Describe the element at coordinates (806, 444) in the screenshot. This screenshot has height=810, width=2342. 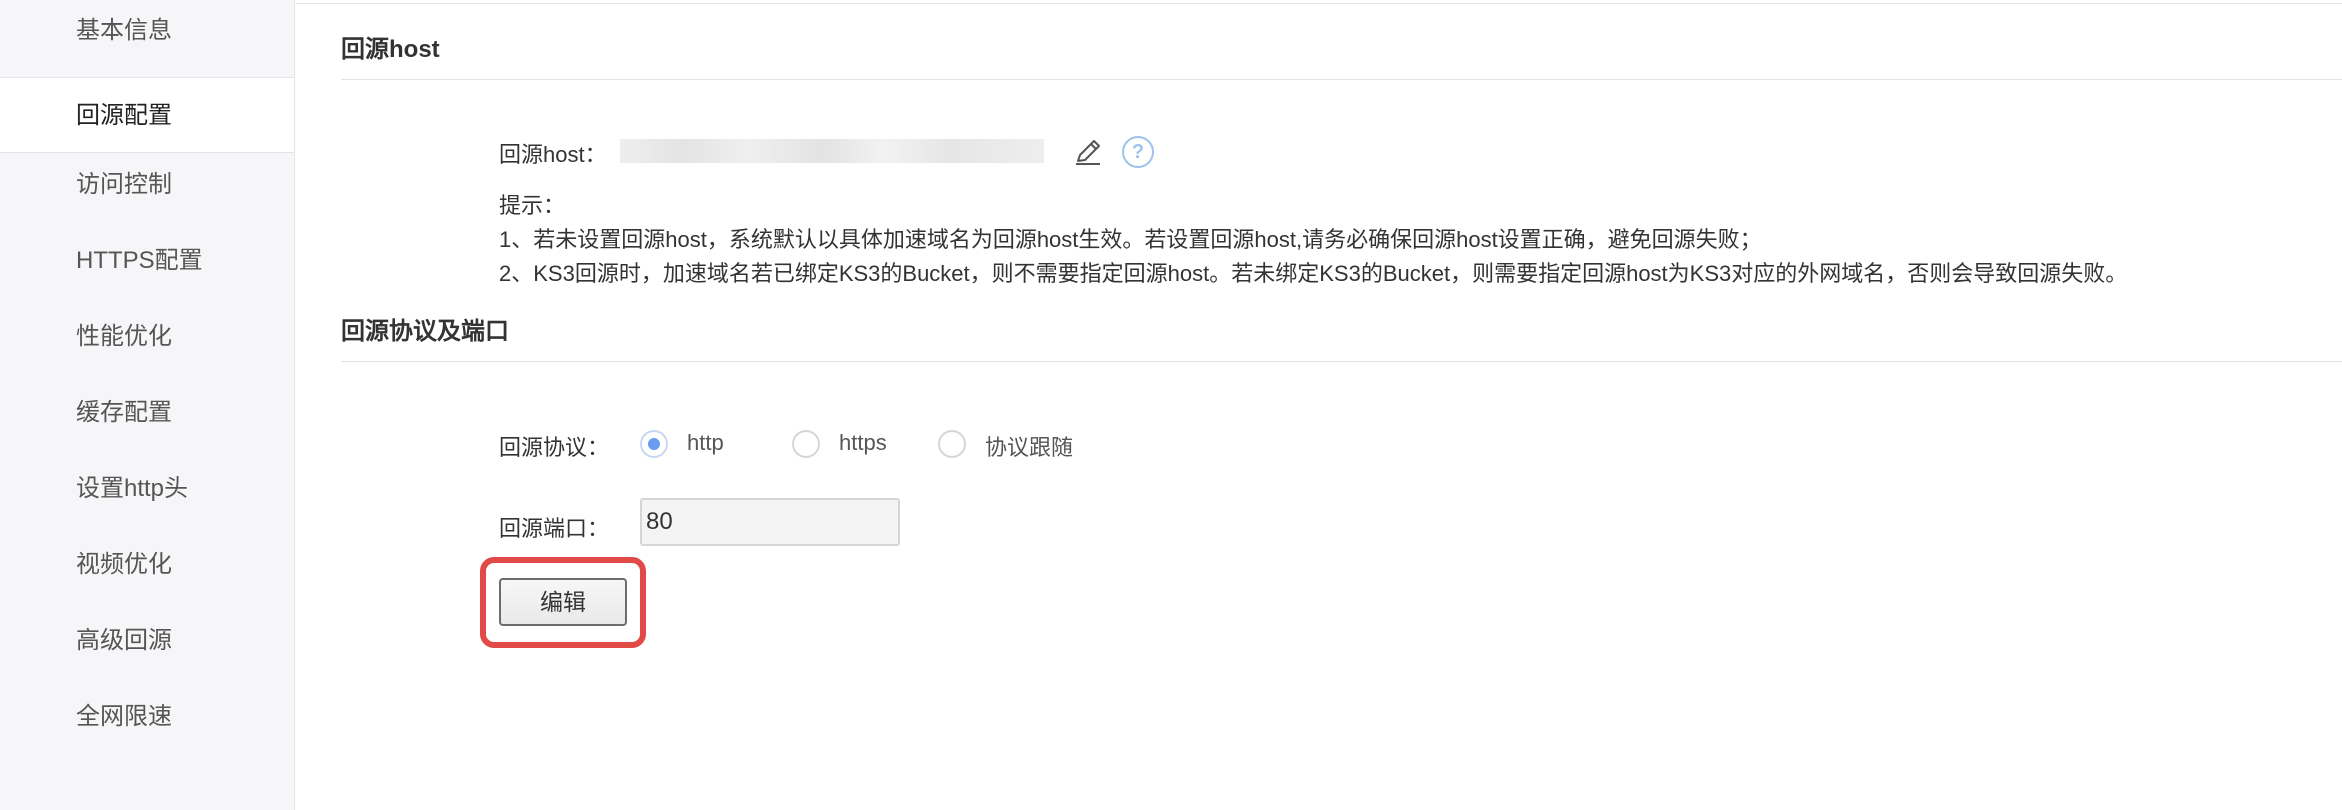
I see `radio-https` at that location.